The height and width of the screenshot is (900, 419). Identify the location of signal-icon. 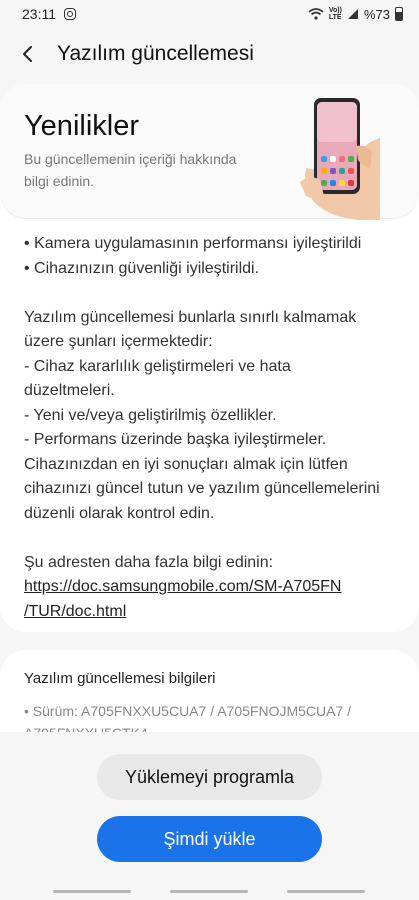
(352, 14).